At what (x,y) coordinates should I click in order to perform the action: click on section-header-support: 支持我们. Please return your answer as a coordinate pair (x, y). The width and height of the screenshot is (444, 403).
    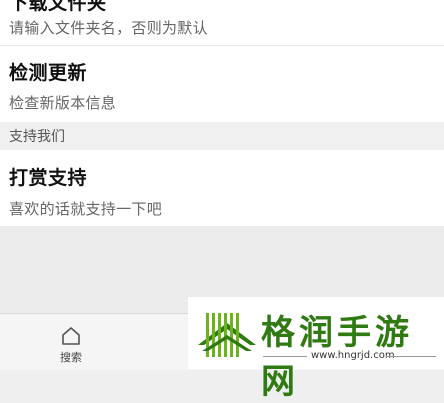
    Looking at the image, I should click on (222, 136).